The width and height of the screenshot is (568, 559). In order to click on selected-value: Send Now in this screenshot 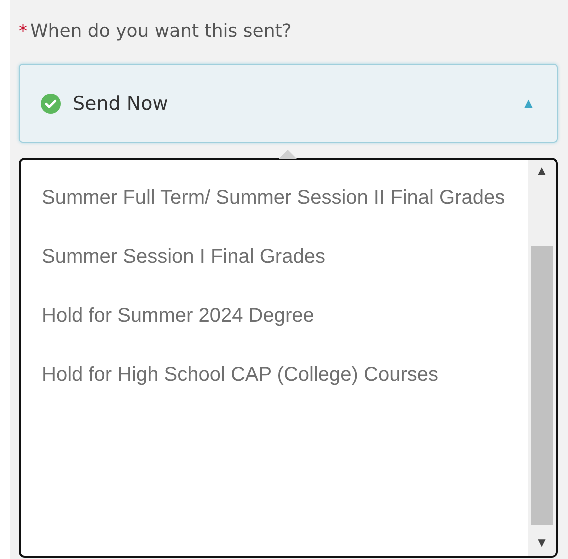, I will do `click(121, 103)`.